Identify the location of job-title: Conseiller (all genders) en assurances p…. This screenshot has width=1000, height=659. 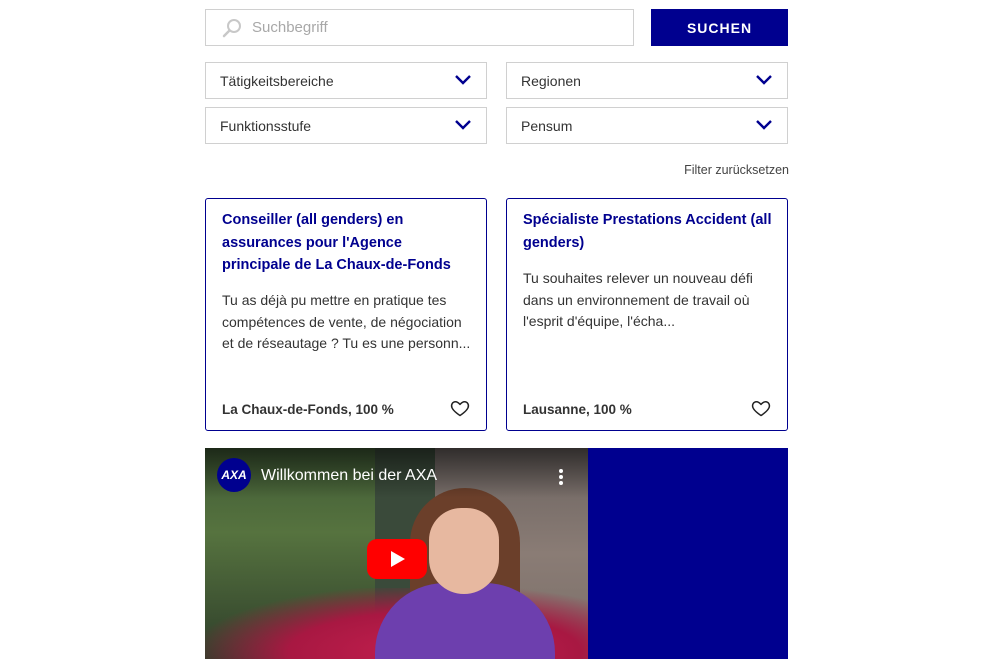
(348, 243).